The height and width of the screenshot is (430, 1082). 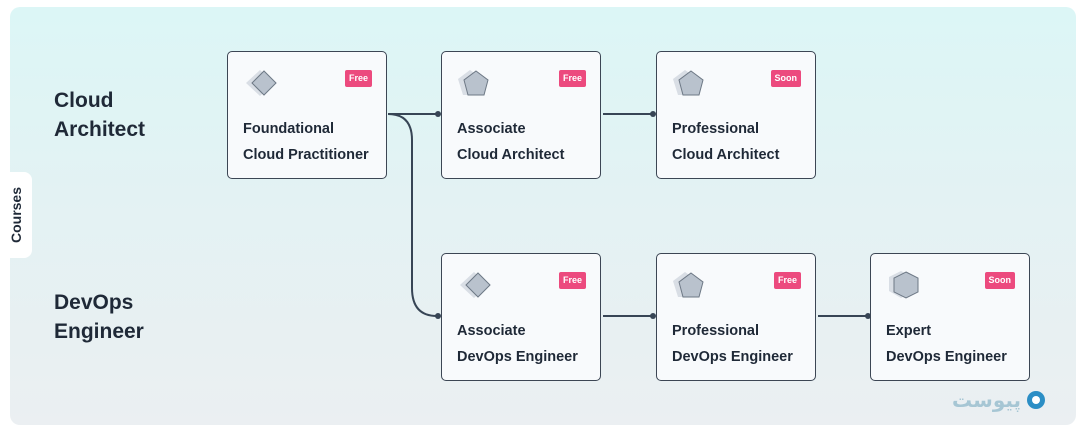 I want to click on track-label-devops-engineer: DevOps Engineer, so click(x=99, y=317).